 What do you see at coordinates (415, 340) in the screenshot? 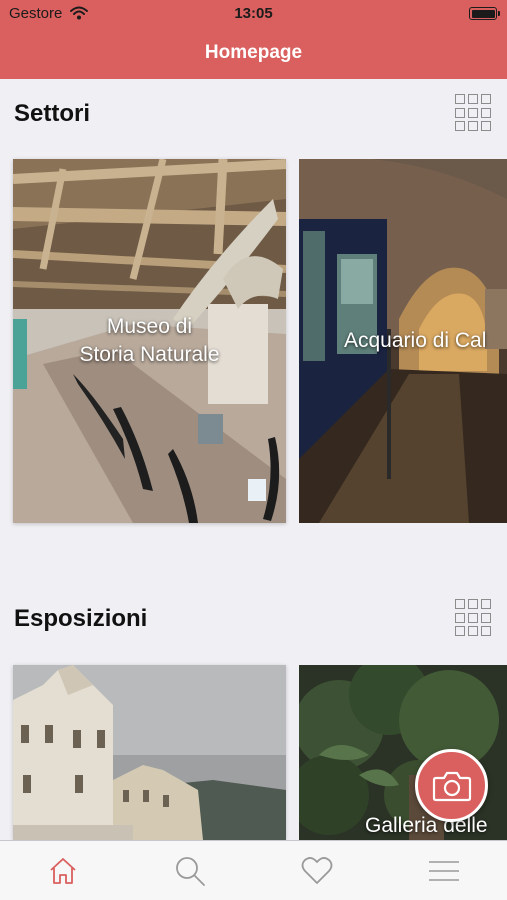
I see `card-title: Acquario di Cal` at bounding box center [415, 340].